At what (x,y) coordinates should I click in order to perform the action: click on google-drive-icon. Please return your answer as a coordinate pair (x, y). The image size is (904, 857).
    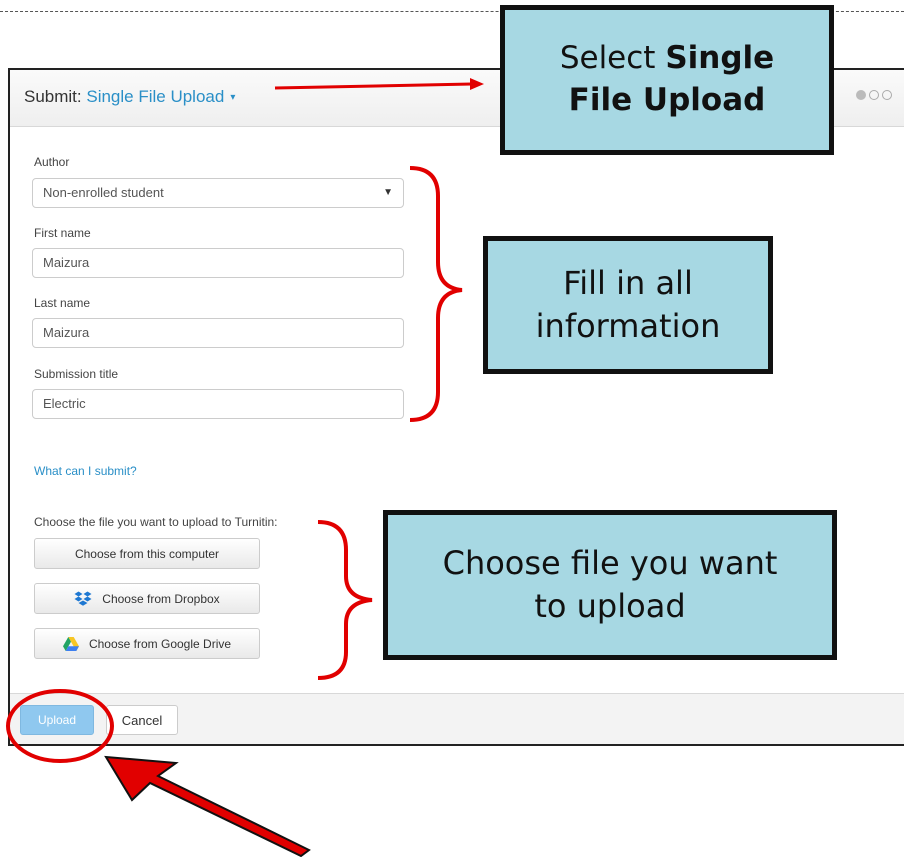
    Looking at the image, I should click on (70, 643).